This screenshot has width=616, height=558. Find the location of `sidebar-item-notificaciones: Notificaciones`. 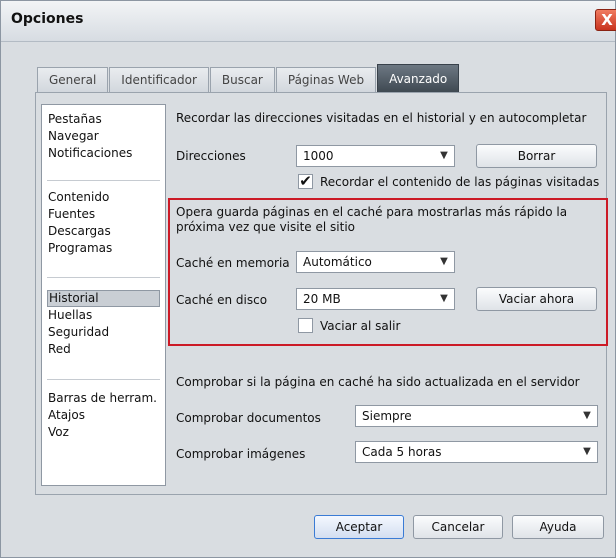

sidebar-item-notificaciones: Notificaciones is located at coordinates (103, 153).